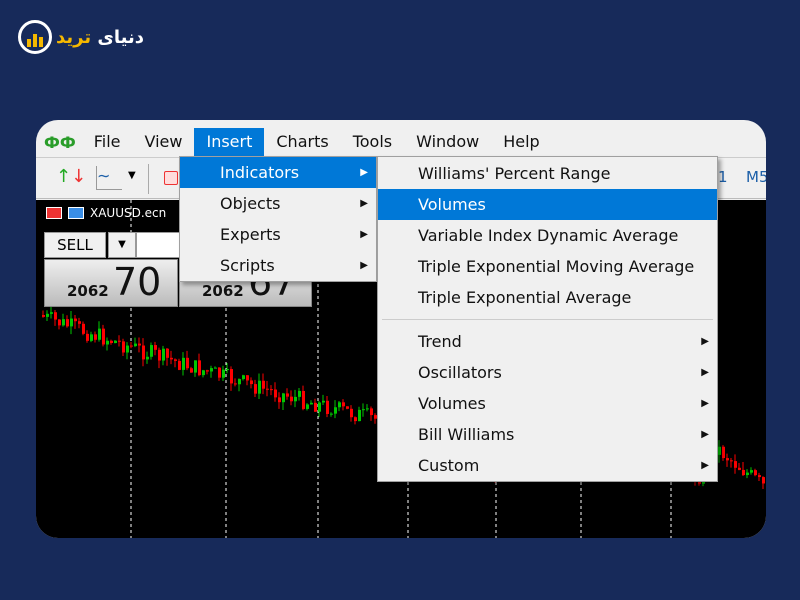 The image size is (800, 600). I want to click on indicator-line-icon: ∼, so click(109, 178).